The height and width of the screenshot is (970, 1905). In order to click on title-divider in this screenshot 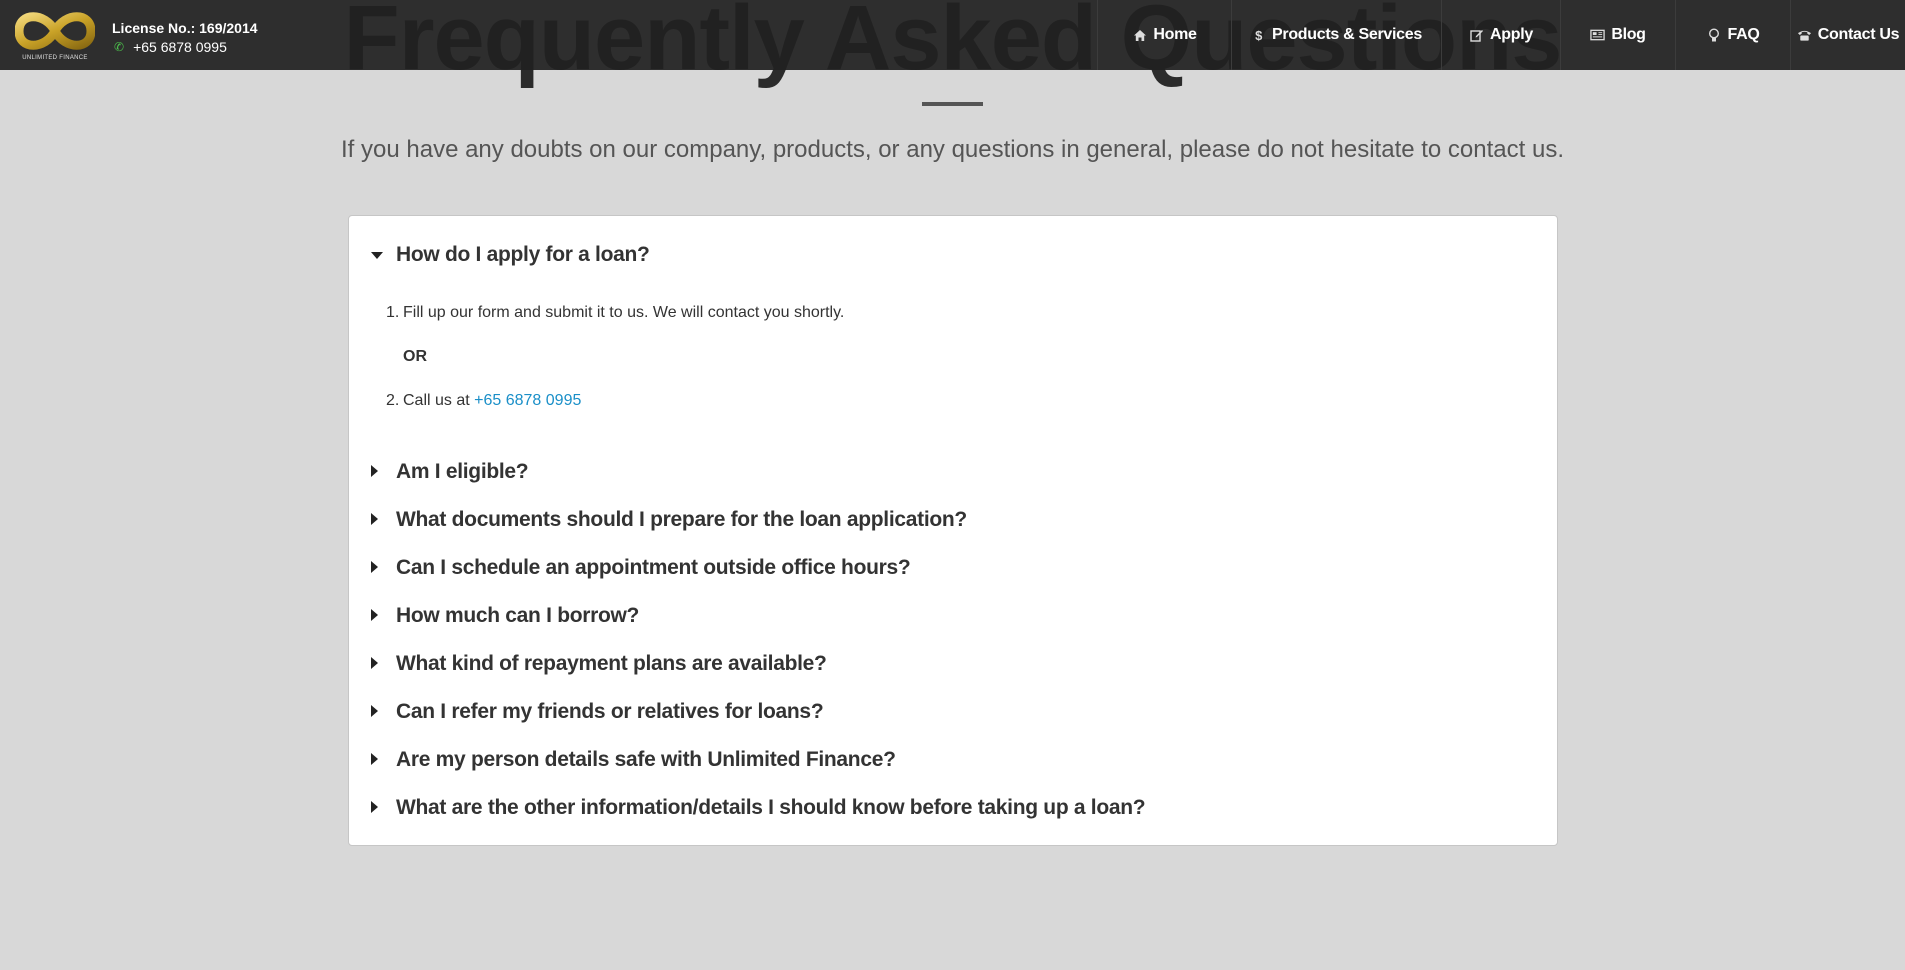, I will do `click(952, 104)`.